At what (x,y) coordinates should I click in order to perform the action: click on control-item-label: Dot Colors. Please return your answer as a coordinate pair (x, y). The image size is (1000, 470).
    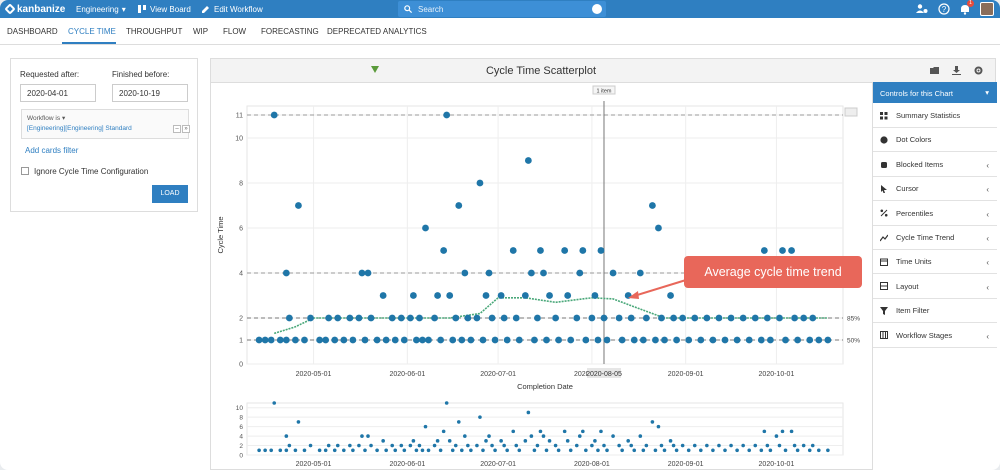
    Looking at the image, I should click on (914, 140).